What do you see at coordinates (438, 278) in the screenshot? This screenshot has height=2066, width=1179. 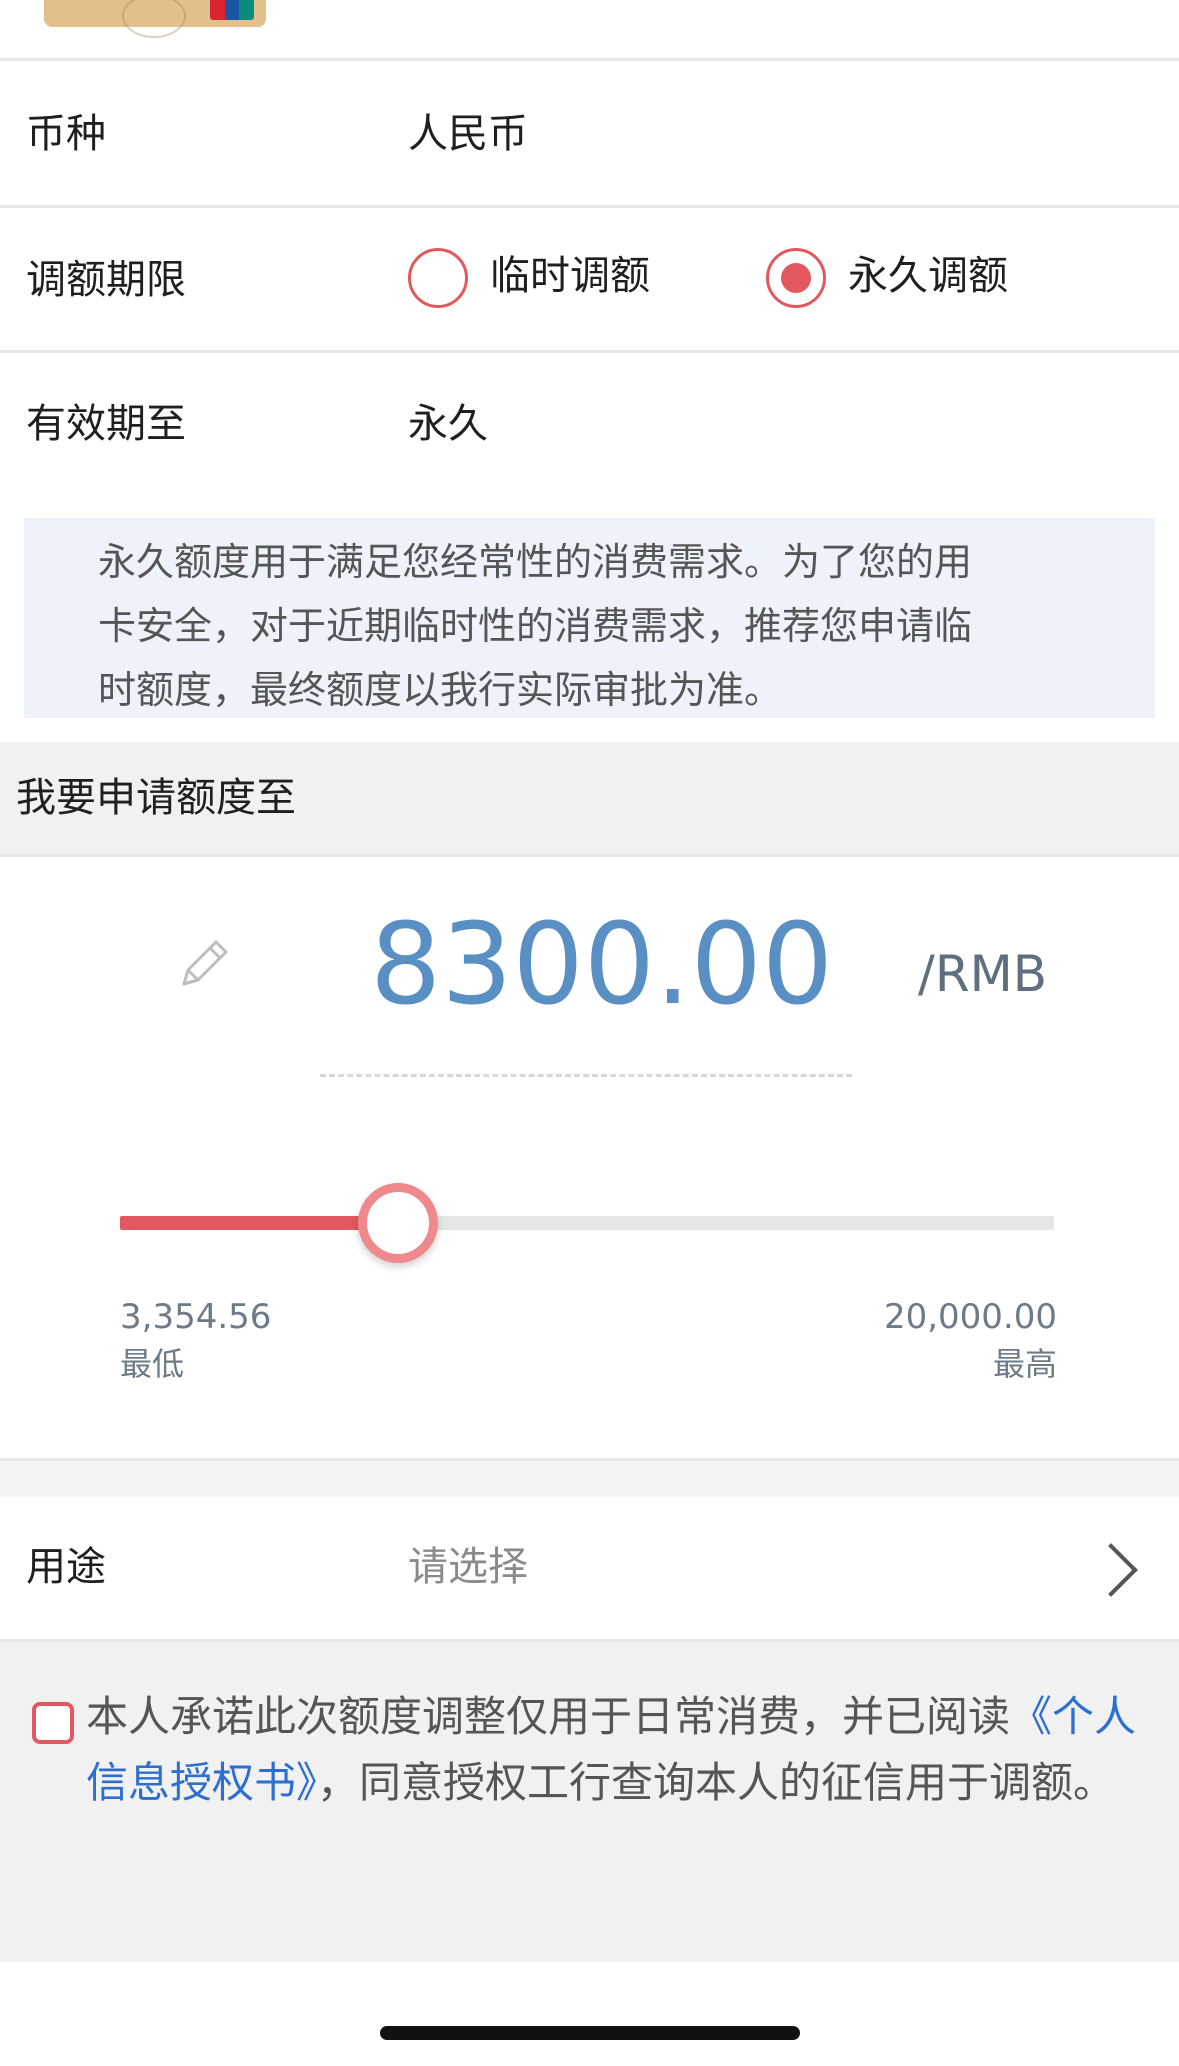 I see `radio-temporary-circle` at bounding box center [438, 278].